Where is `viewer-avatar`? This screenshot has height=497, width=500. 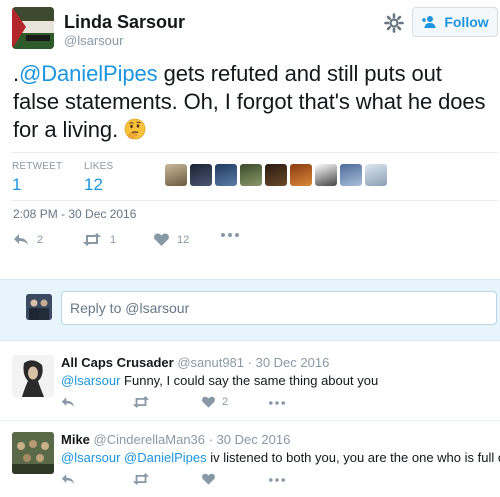 viewer-avatar is located at coordinates (39, 307).